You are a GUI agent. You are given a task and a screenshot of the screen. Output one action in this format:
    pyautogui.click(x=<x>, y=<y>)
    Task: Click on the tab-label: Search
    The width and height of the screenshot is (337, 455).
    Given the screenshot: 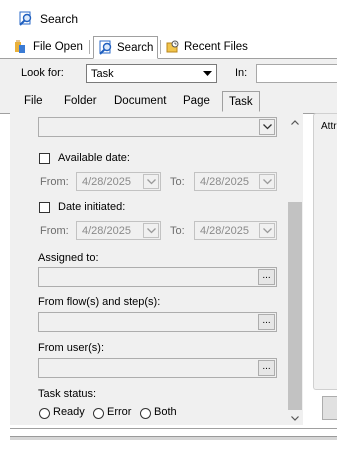 What is the action you would take?
    pyautogui.click(x=135, y=47)
    